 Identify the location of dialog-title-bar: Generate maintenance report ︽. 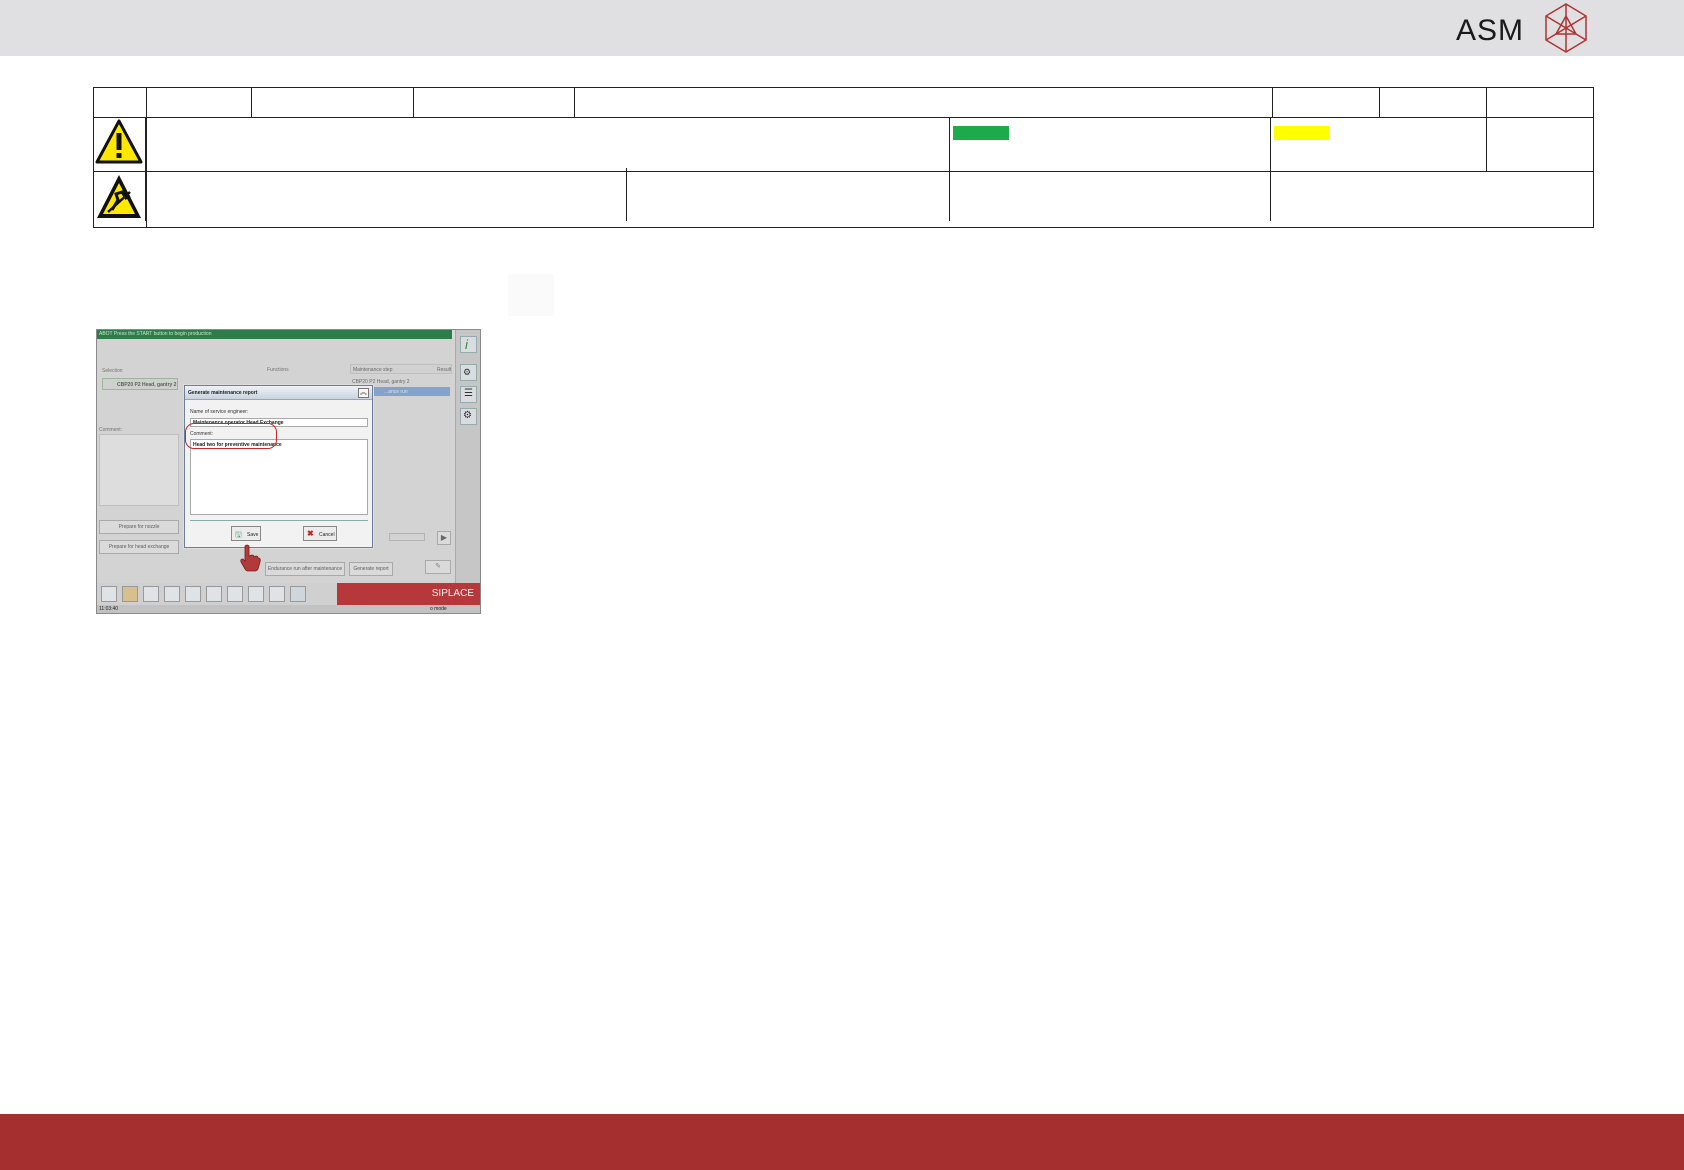
(278, 393).